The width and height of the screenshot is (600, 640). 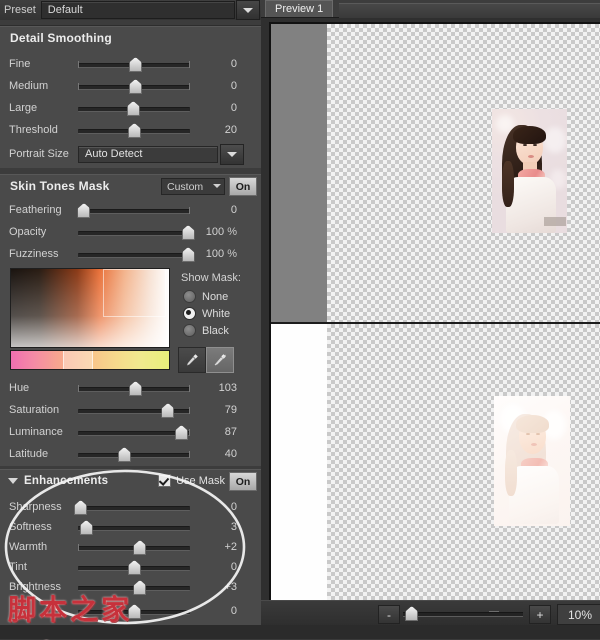 I want to click on slider-row-feathering: Feathering 0, so click(x=130, y=210).